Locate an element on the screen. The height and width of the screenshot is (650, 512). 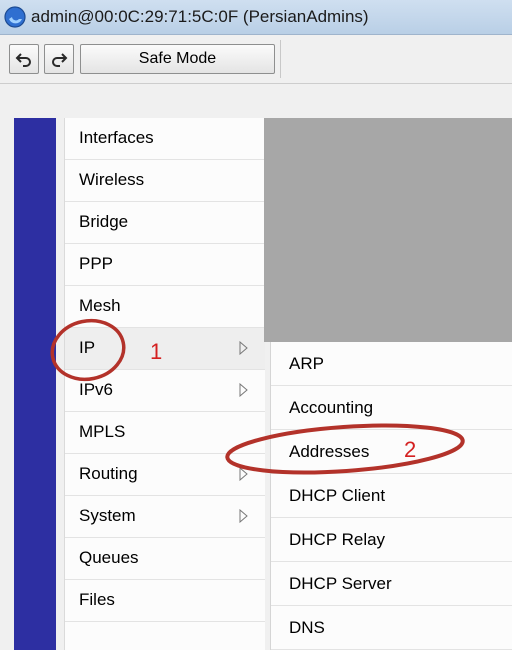
submenu-item-label: Accounting is located at coordinates (331, 407).